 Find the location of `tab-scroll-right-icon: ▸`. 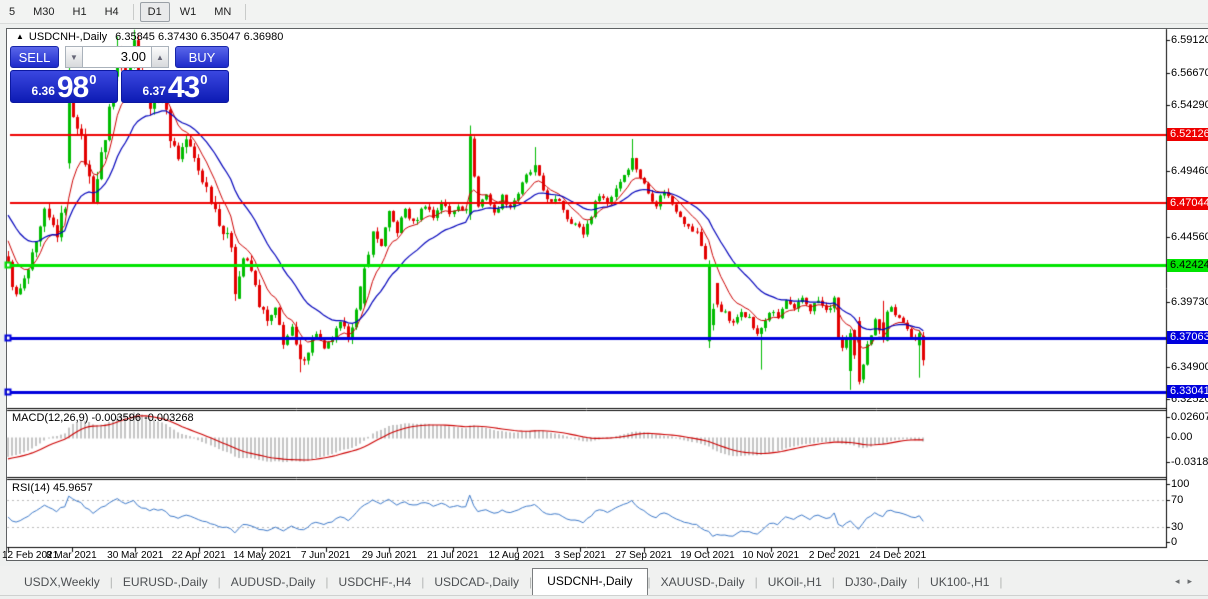

tab-scroll-right-icon: ▸ is located at coordinates (1193, 581).